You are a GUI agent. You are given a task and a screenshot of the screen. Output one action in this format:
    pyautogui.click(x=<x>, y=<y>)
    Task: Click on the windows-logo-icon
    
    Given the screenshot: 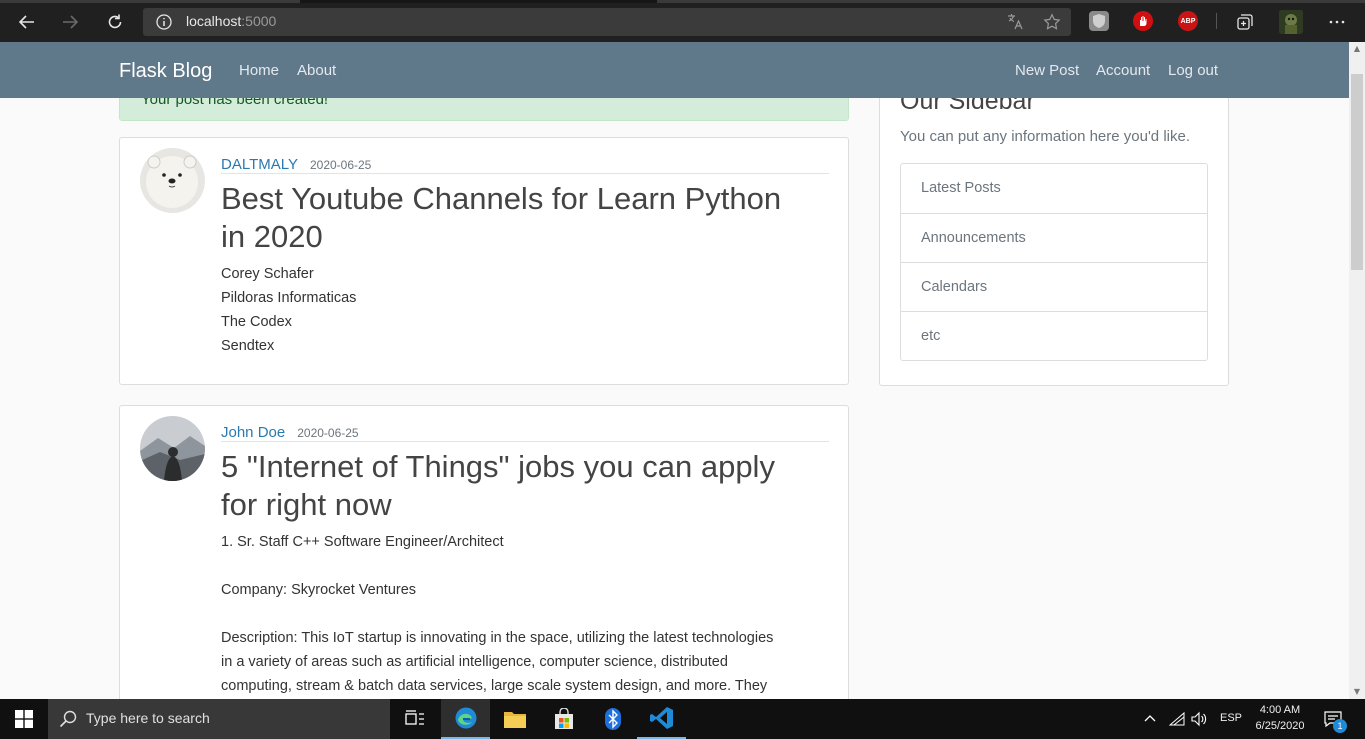 What is the action you would take?
    pyautogui.click(x=24, y=719)
    